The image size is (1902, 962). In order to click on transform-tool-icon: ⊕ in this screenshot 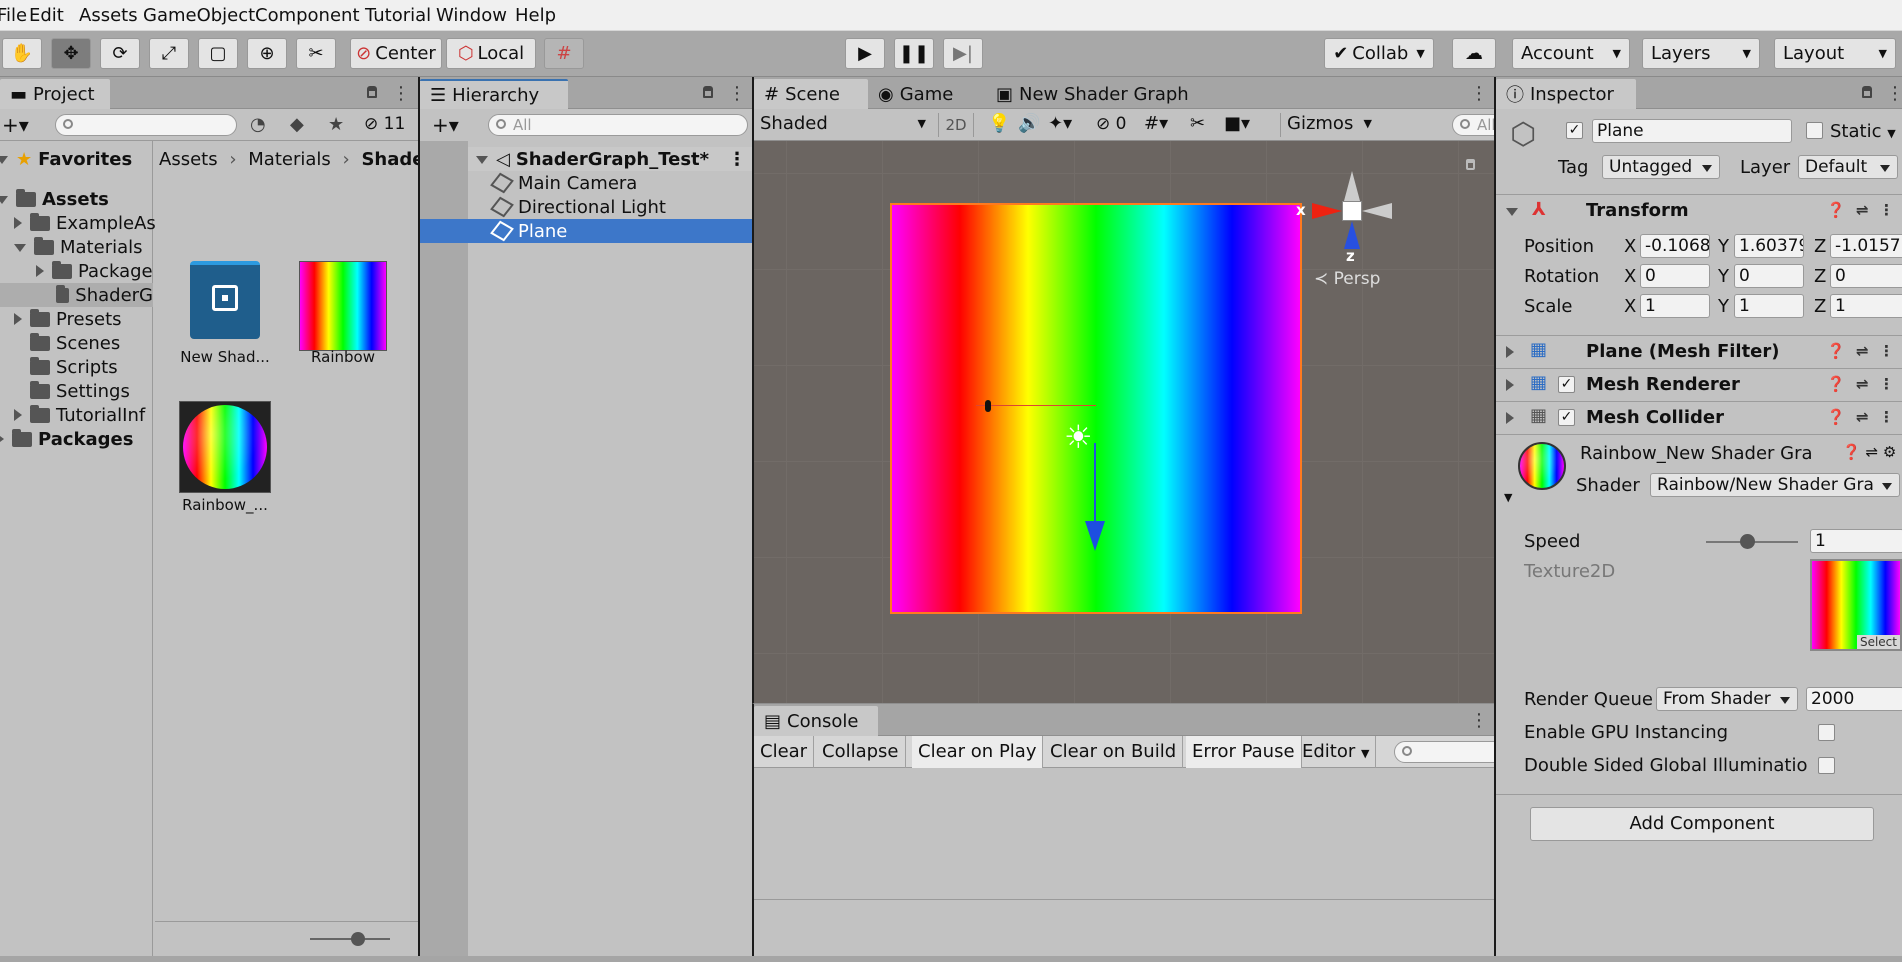, I will do `click(267, 53)`.